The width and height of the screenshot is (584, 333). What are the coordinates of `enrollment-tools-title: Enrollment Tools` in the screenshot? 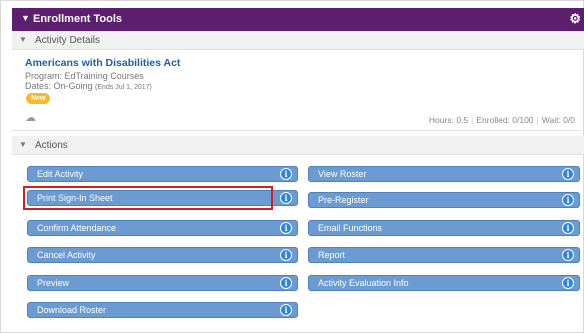 It's located at (78, 19).